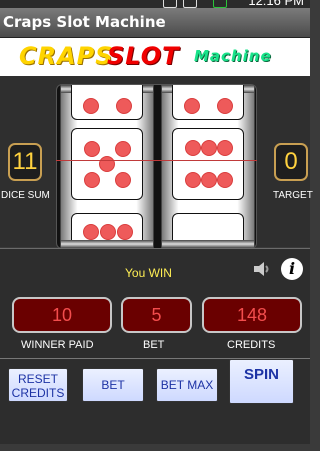  I want to click on banner-slot: SLOT, so click(143, 56).